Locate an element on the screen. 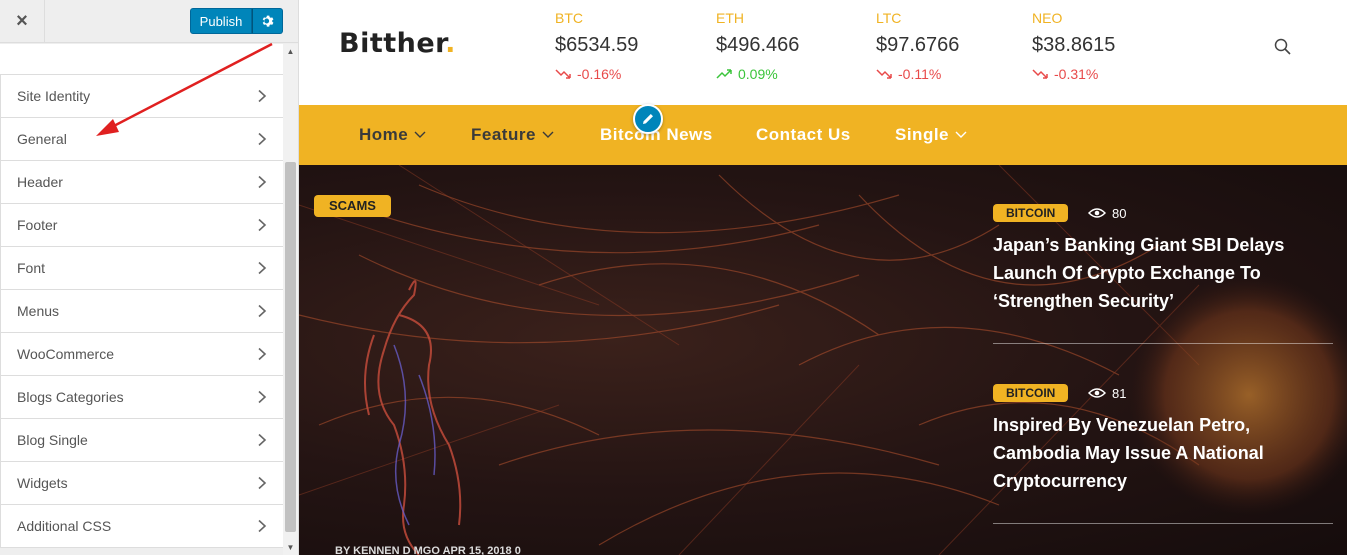  sidebar-scrollbar: ▲ ▼ is located at coordinates (290, 299).